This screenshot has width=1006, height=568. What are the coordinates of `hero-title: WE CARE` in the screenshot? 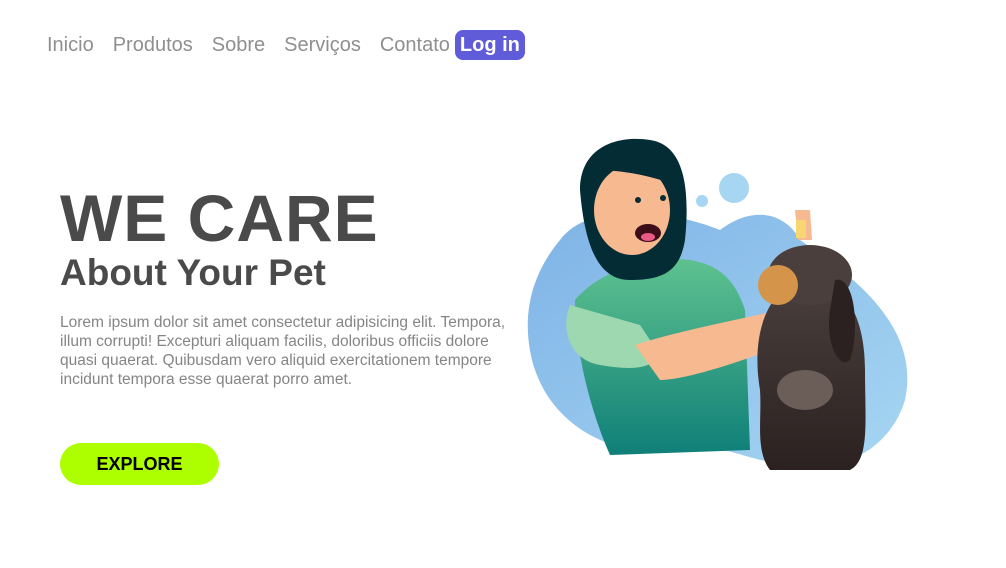 It's located at (219, 218).